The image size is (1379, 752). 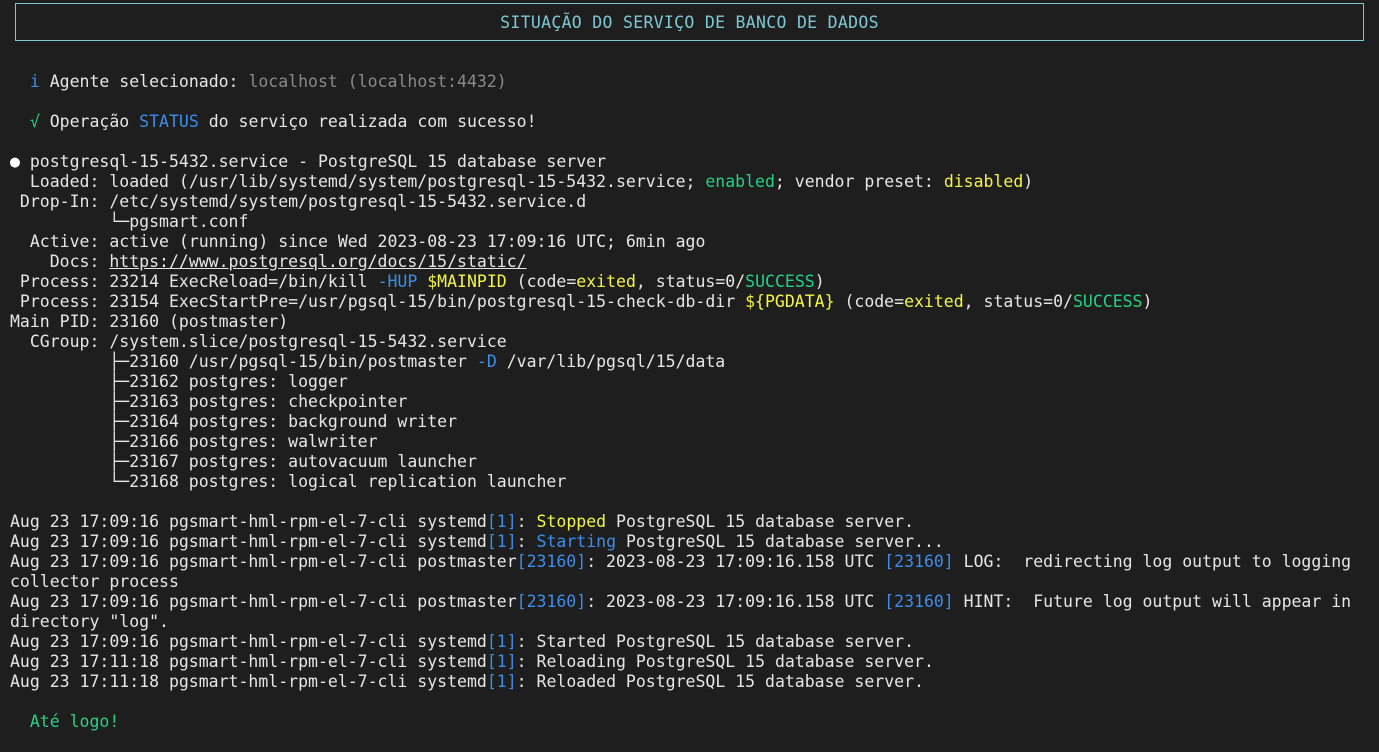 I want to click on process1-success: SUCCESS, so click(x=780, y=281).